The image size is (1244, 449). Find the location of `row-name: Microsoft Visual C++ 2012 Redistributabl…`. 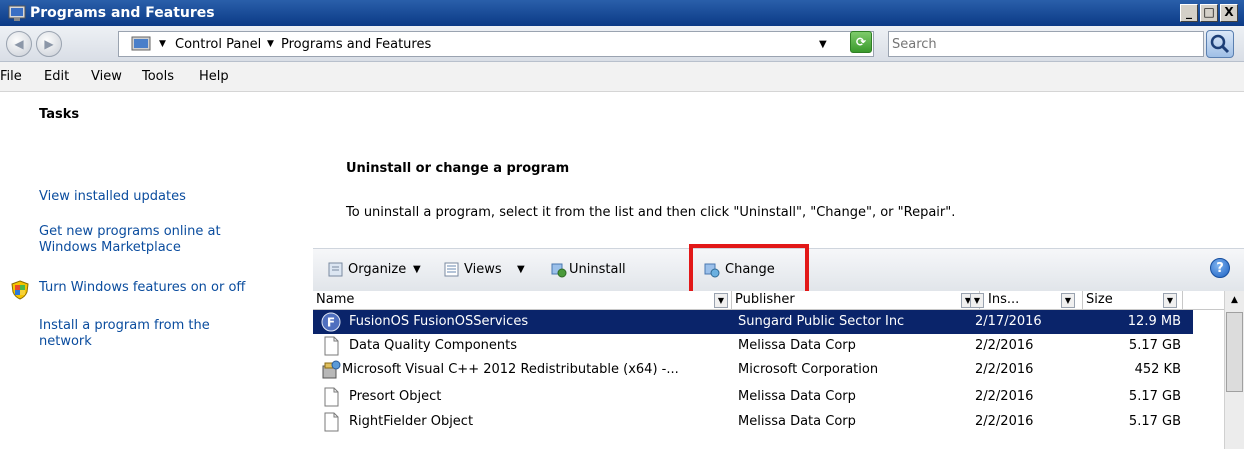

row-name: Microsoft Visual C++ 2012 Redistributabl… is located at coordinates (510, 369).